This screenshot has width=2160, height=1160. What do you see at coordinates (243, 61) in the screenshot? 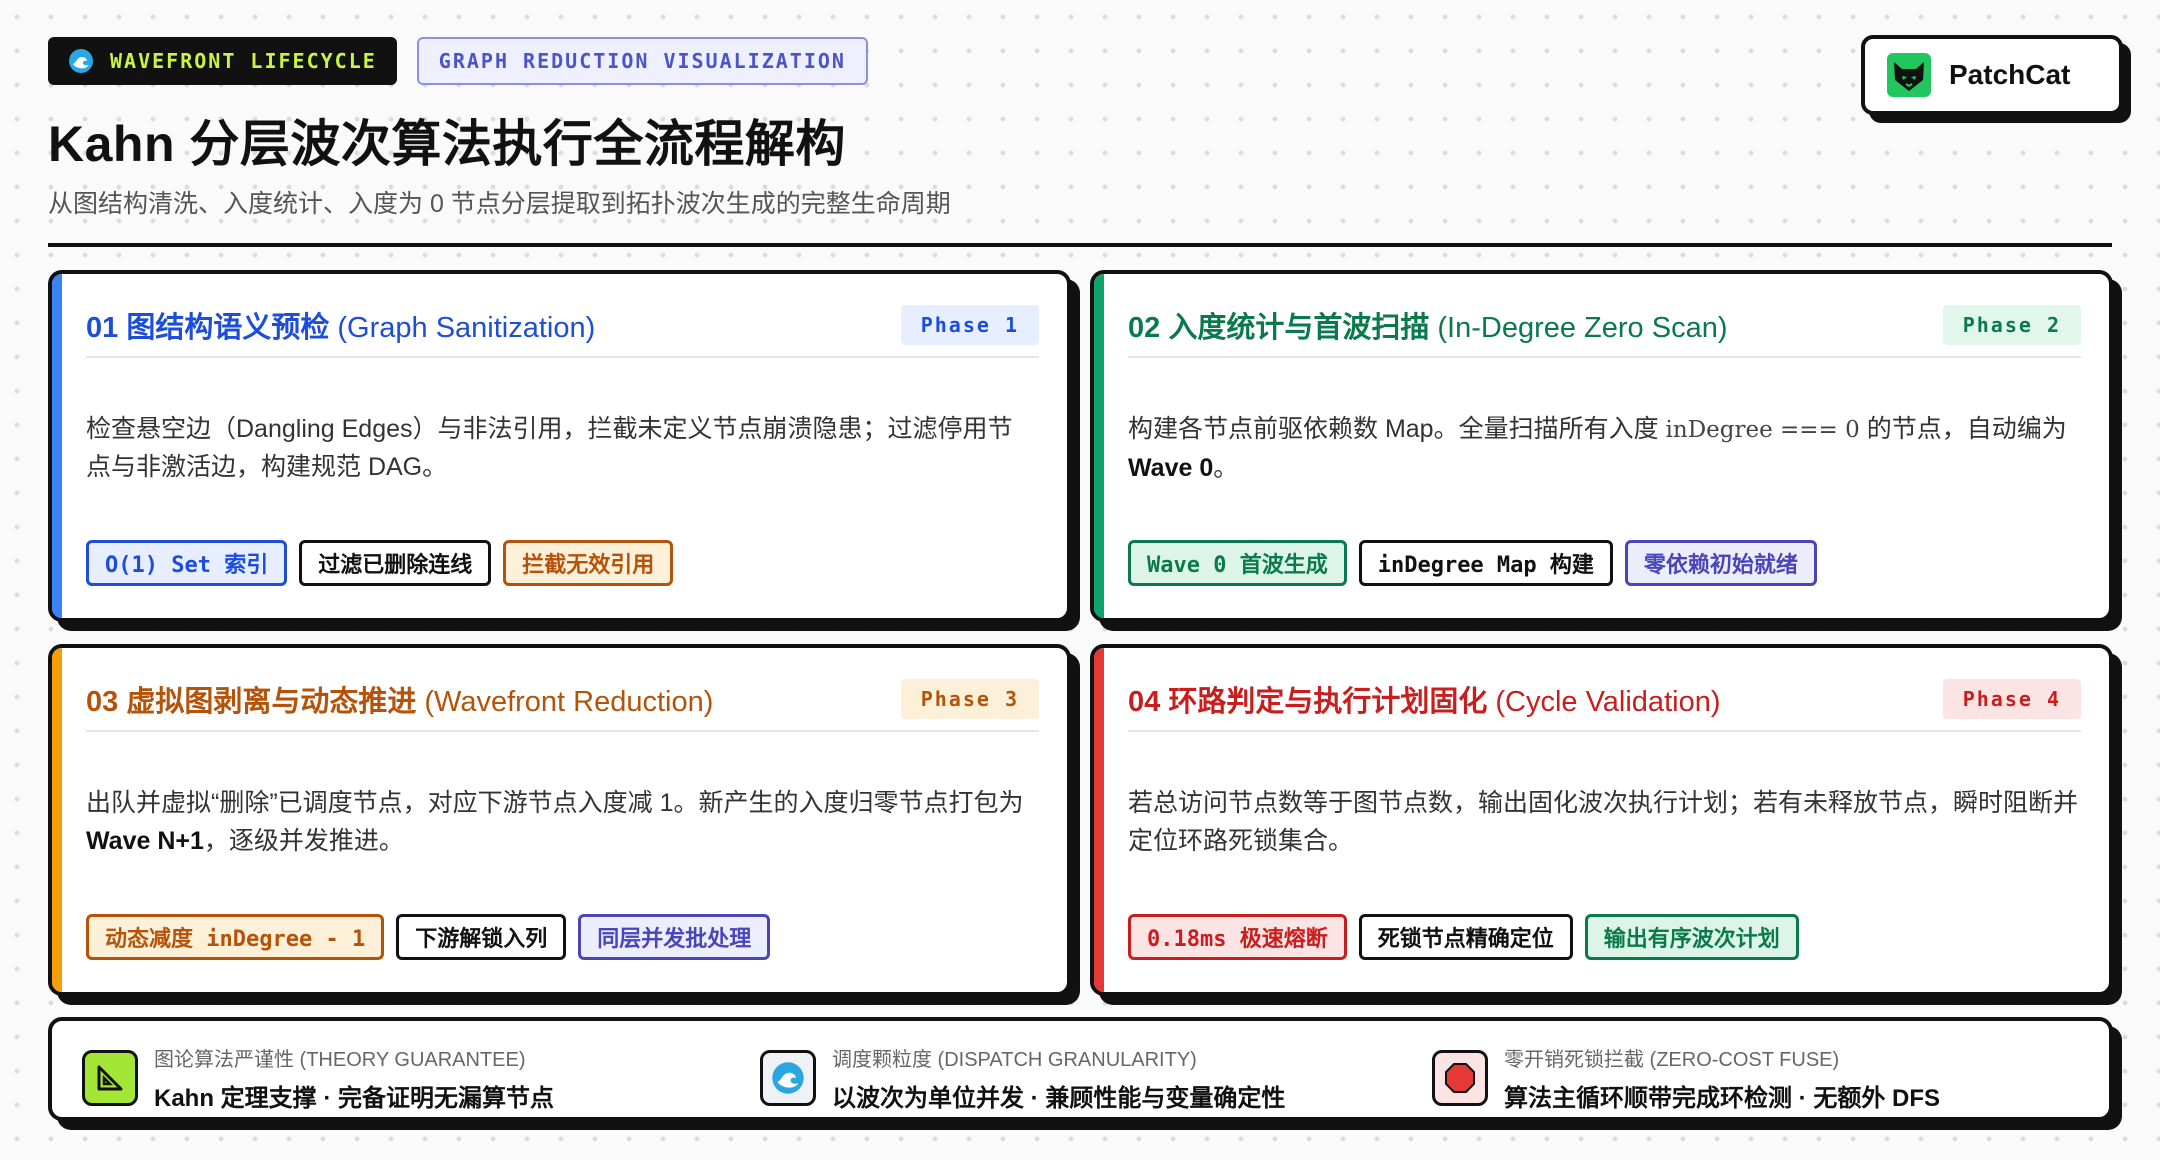
I see `badge-primary-label: WAVEFRONT LIFECYCLE` at bounding box center [243, 61].